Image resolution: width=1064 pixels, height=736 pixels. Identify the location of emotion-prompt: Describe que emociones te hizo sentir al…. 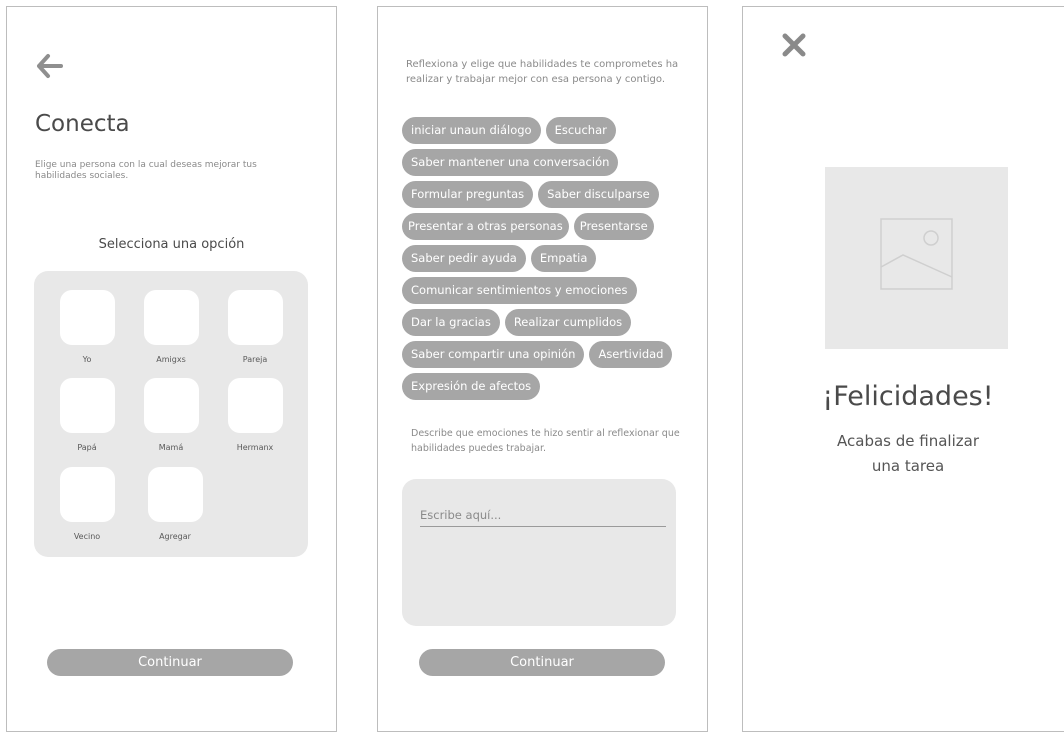
(545, 441).